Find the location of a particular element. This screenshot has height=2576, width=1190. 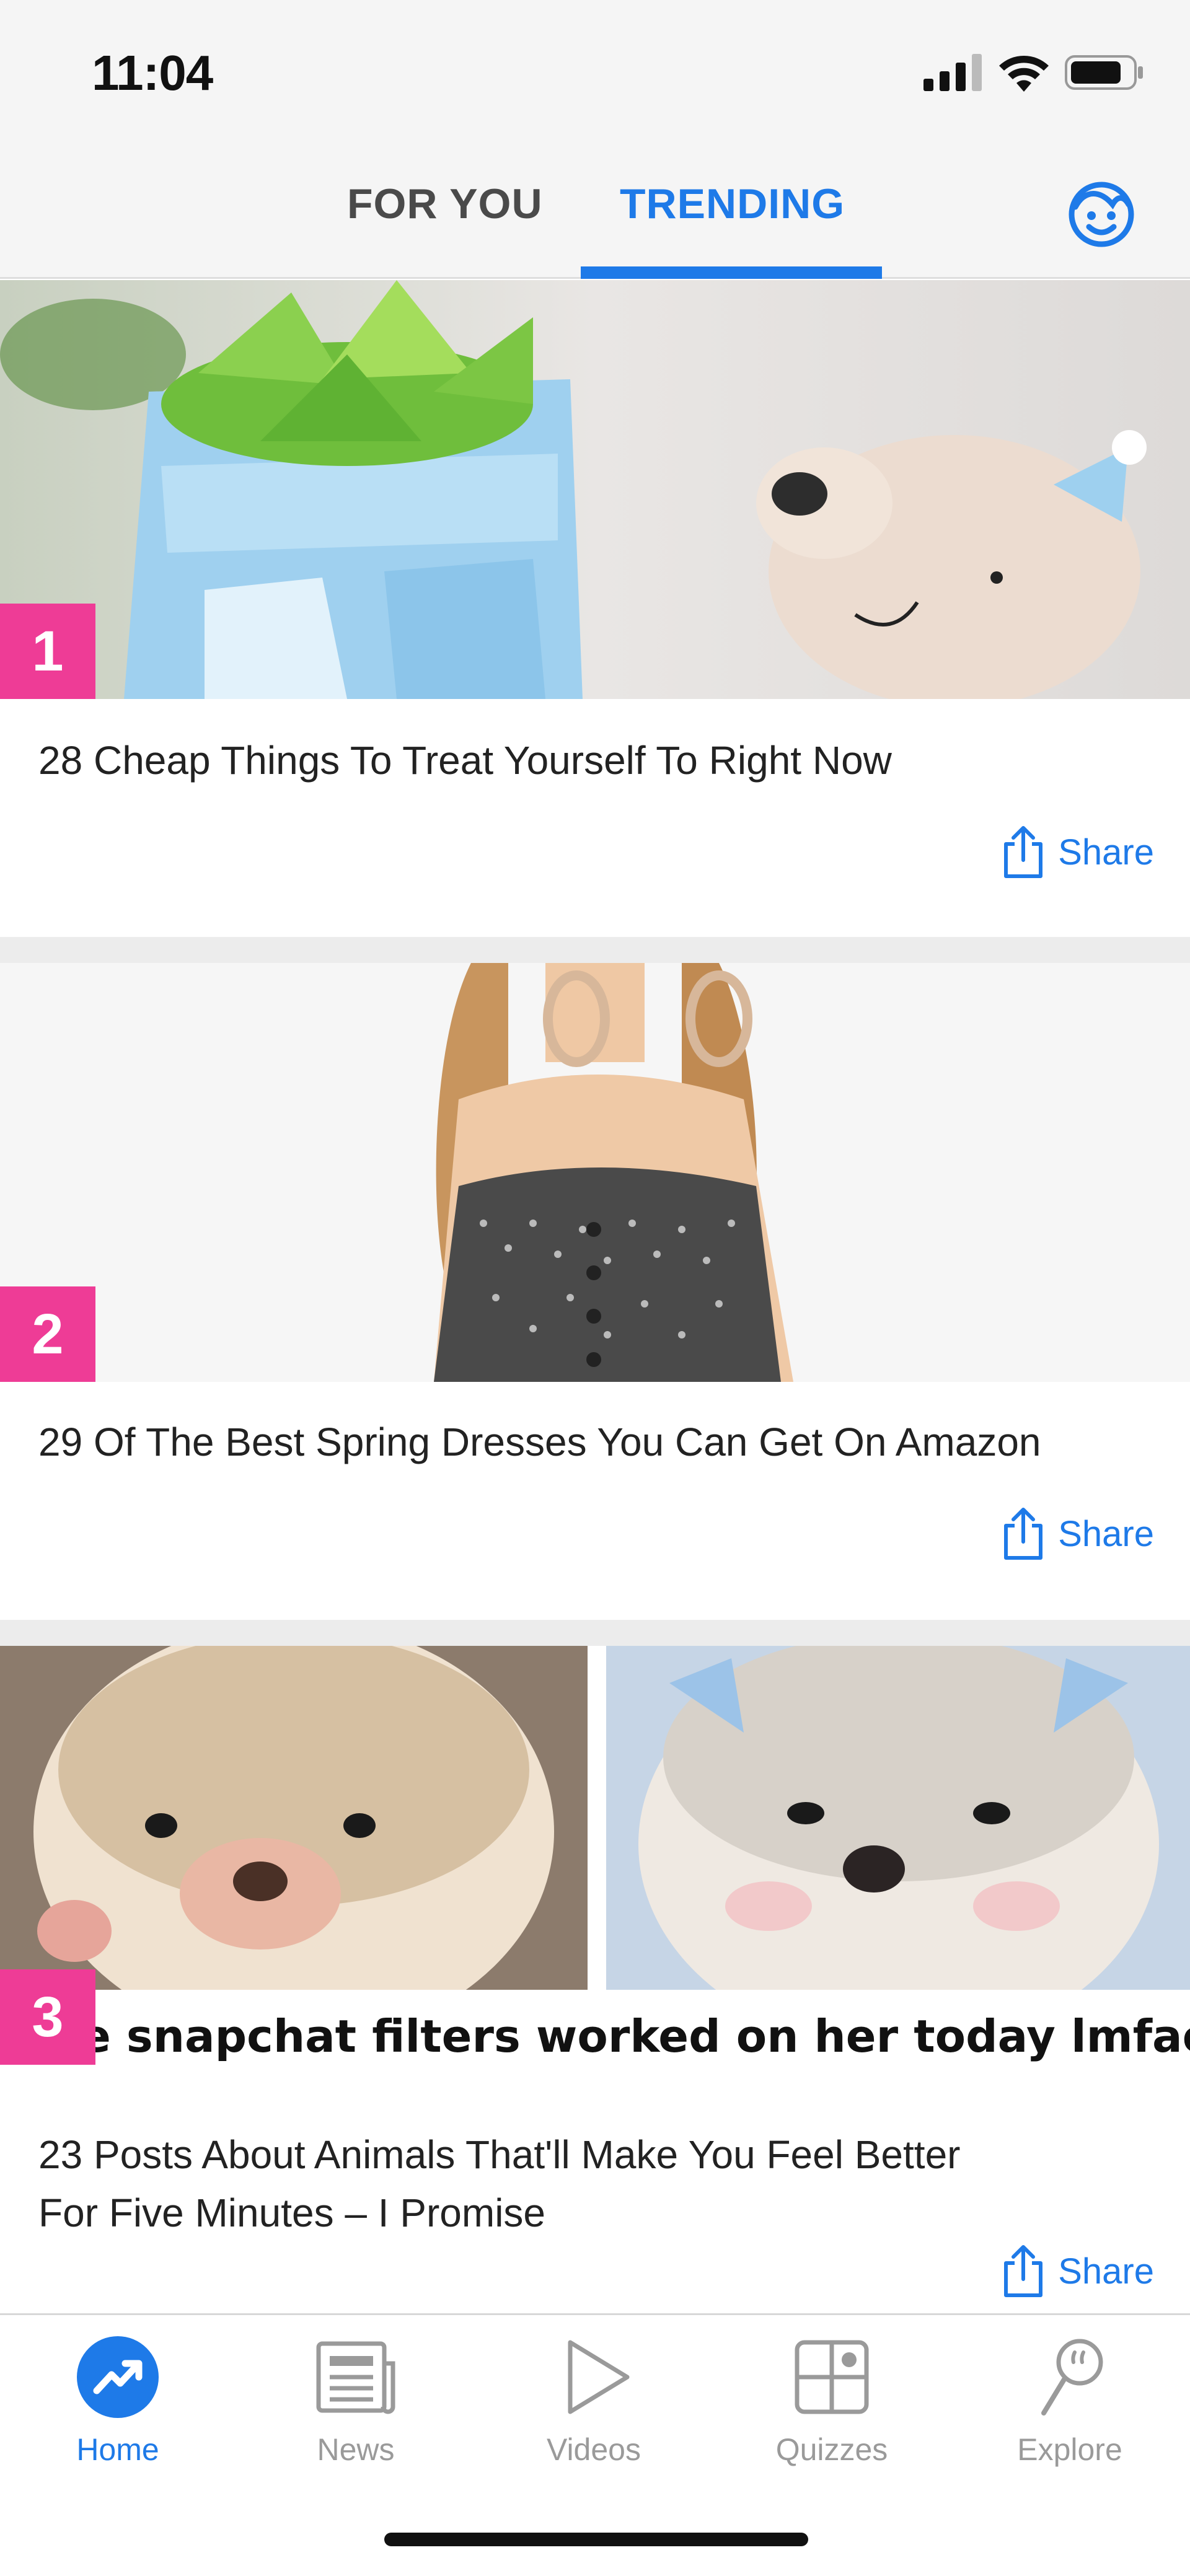

tab-for-you: FOR YOU is located at coordinates (445, 204).